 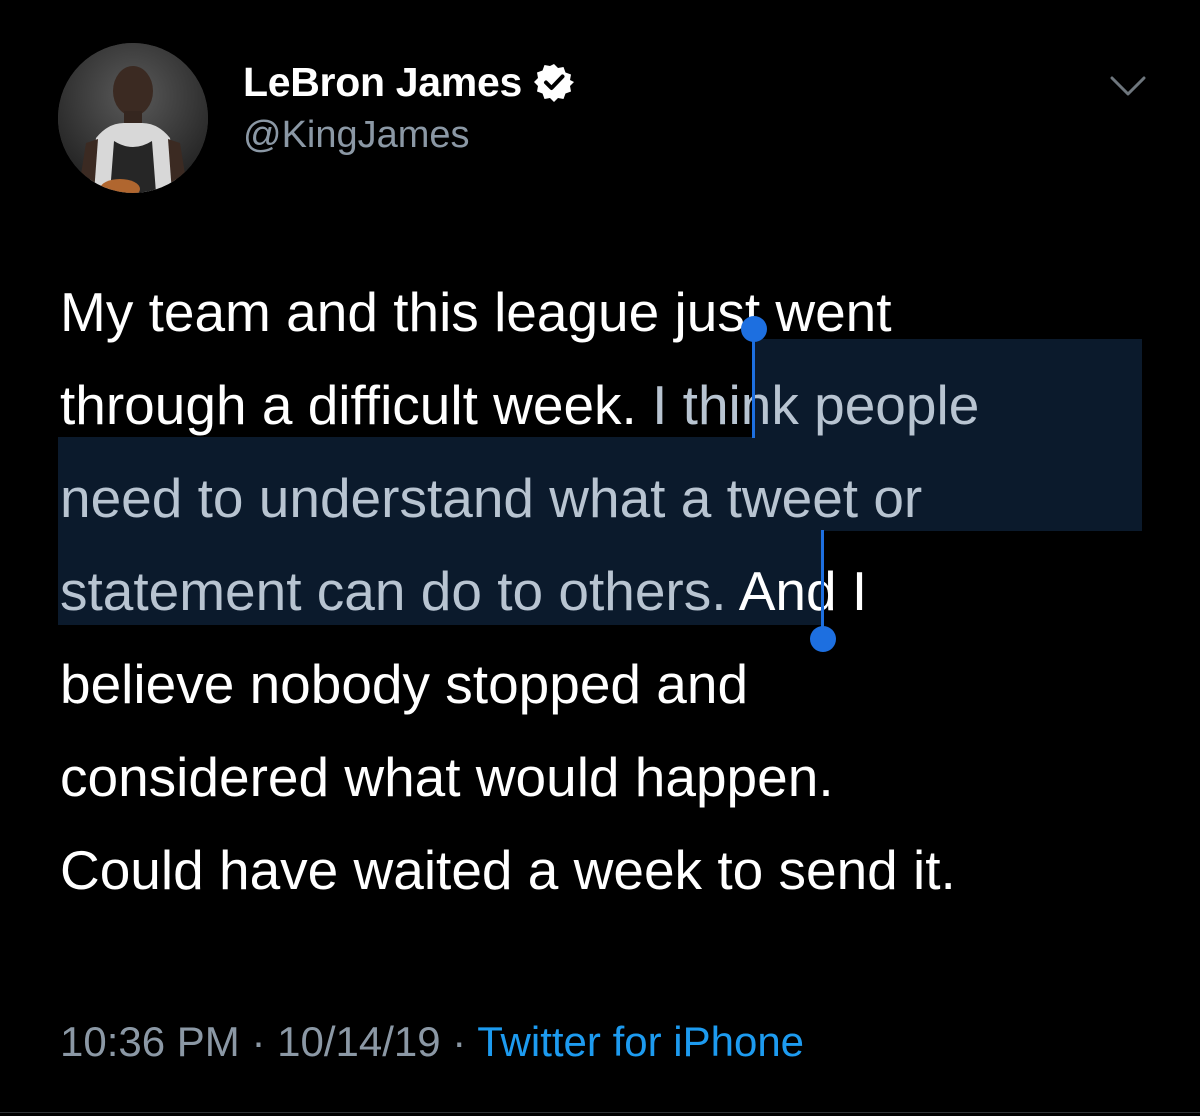 I want to click on selection-end-handle-bar, so click(x=822, y=584).